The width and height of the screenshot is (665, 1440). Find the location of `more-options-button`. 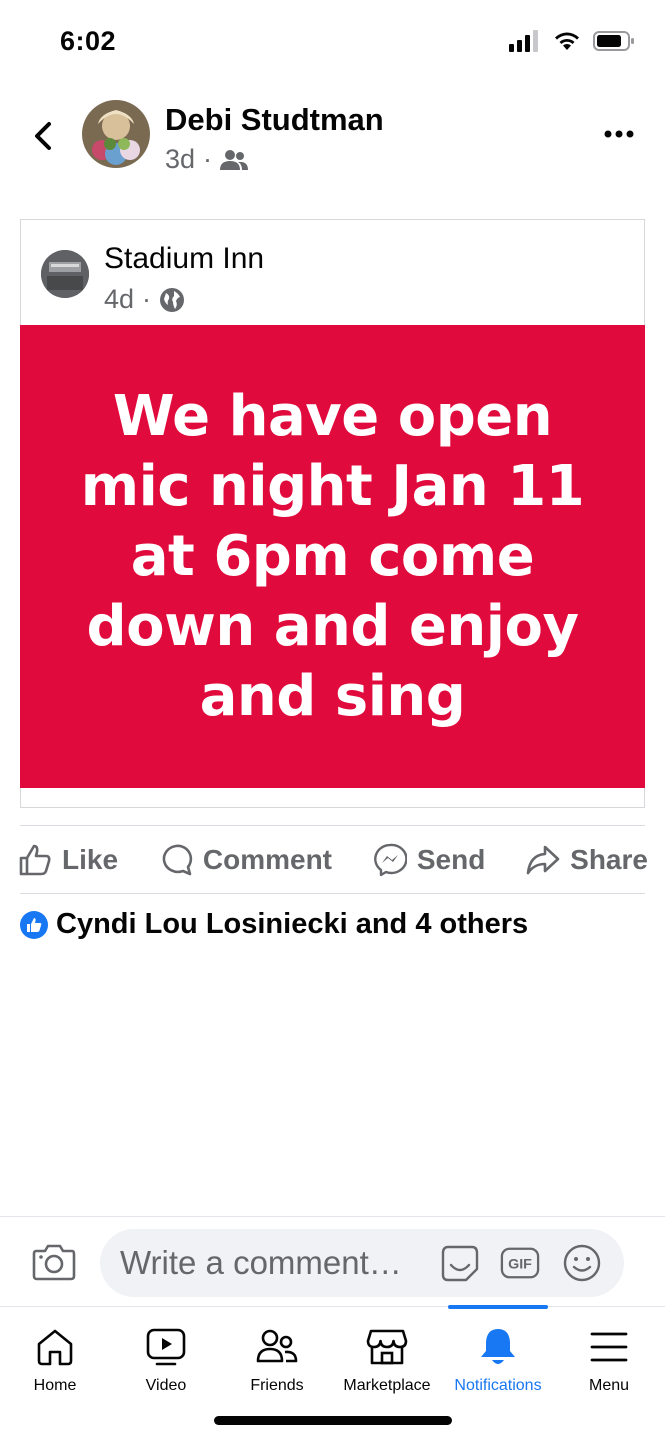

more-options-button is located at coordinates (619, 134).